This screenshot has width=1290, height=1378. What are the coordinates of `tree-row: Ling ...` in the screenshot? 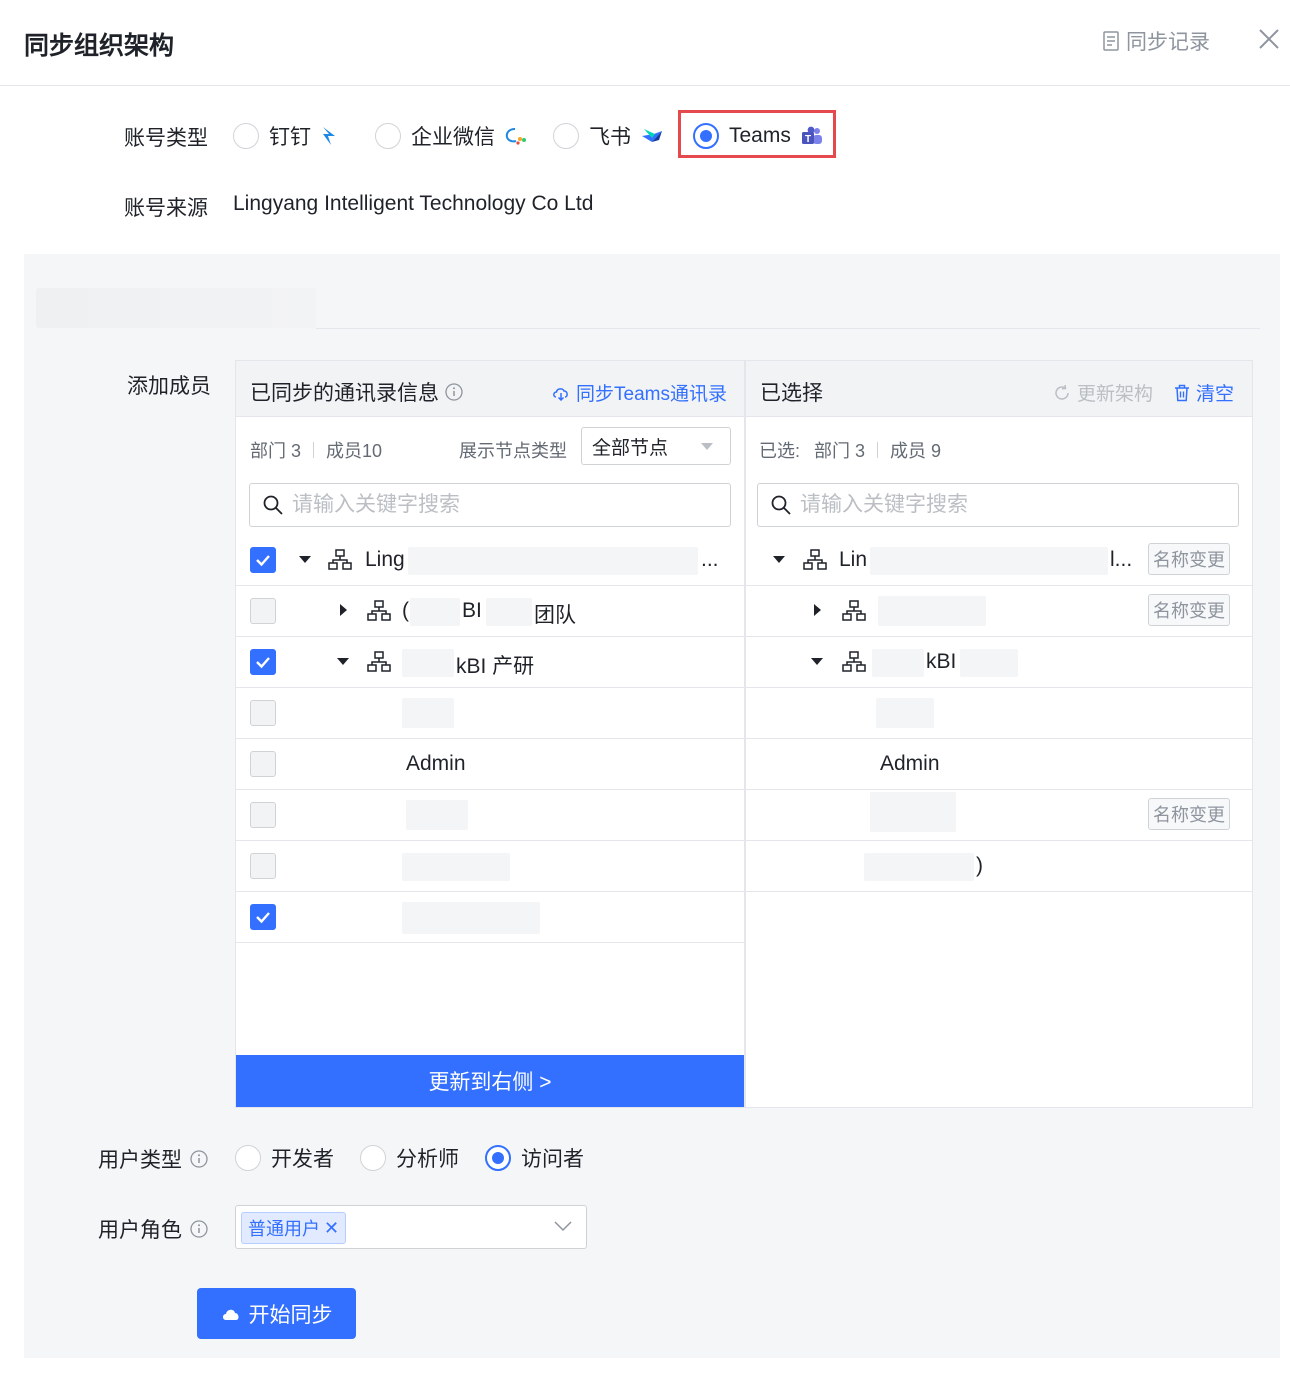 It's located at (490, 560).